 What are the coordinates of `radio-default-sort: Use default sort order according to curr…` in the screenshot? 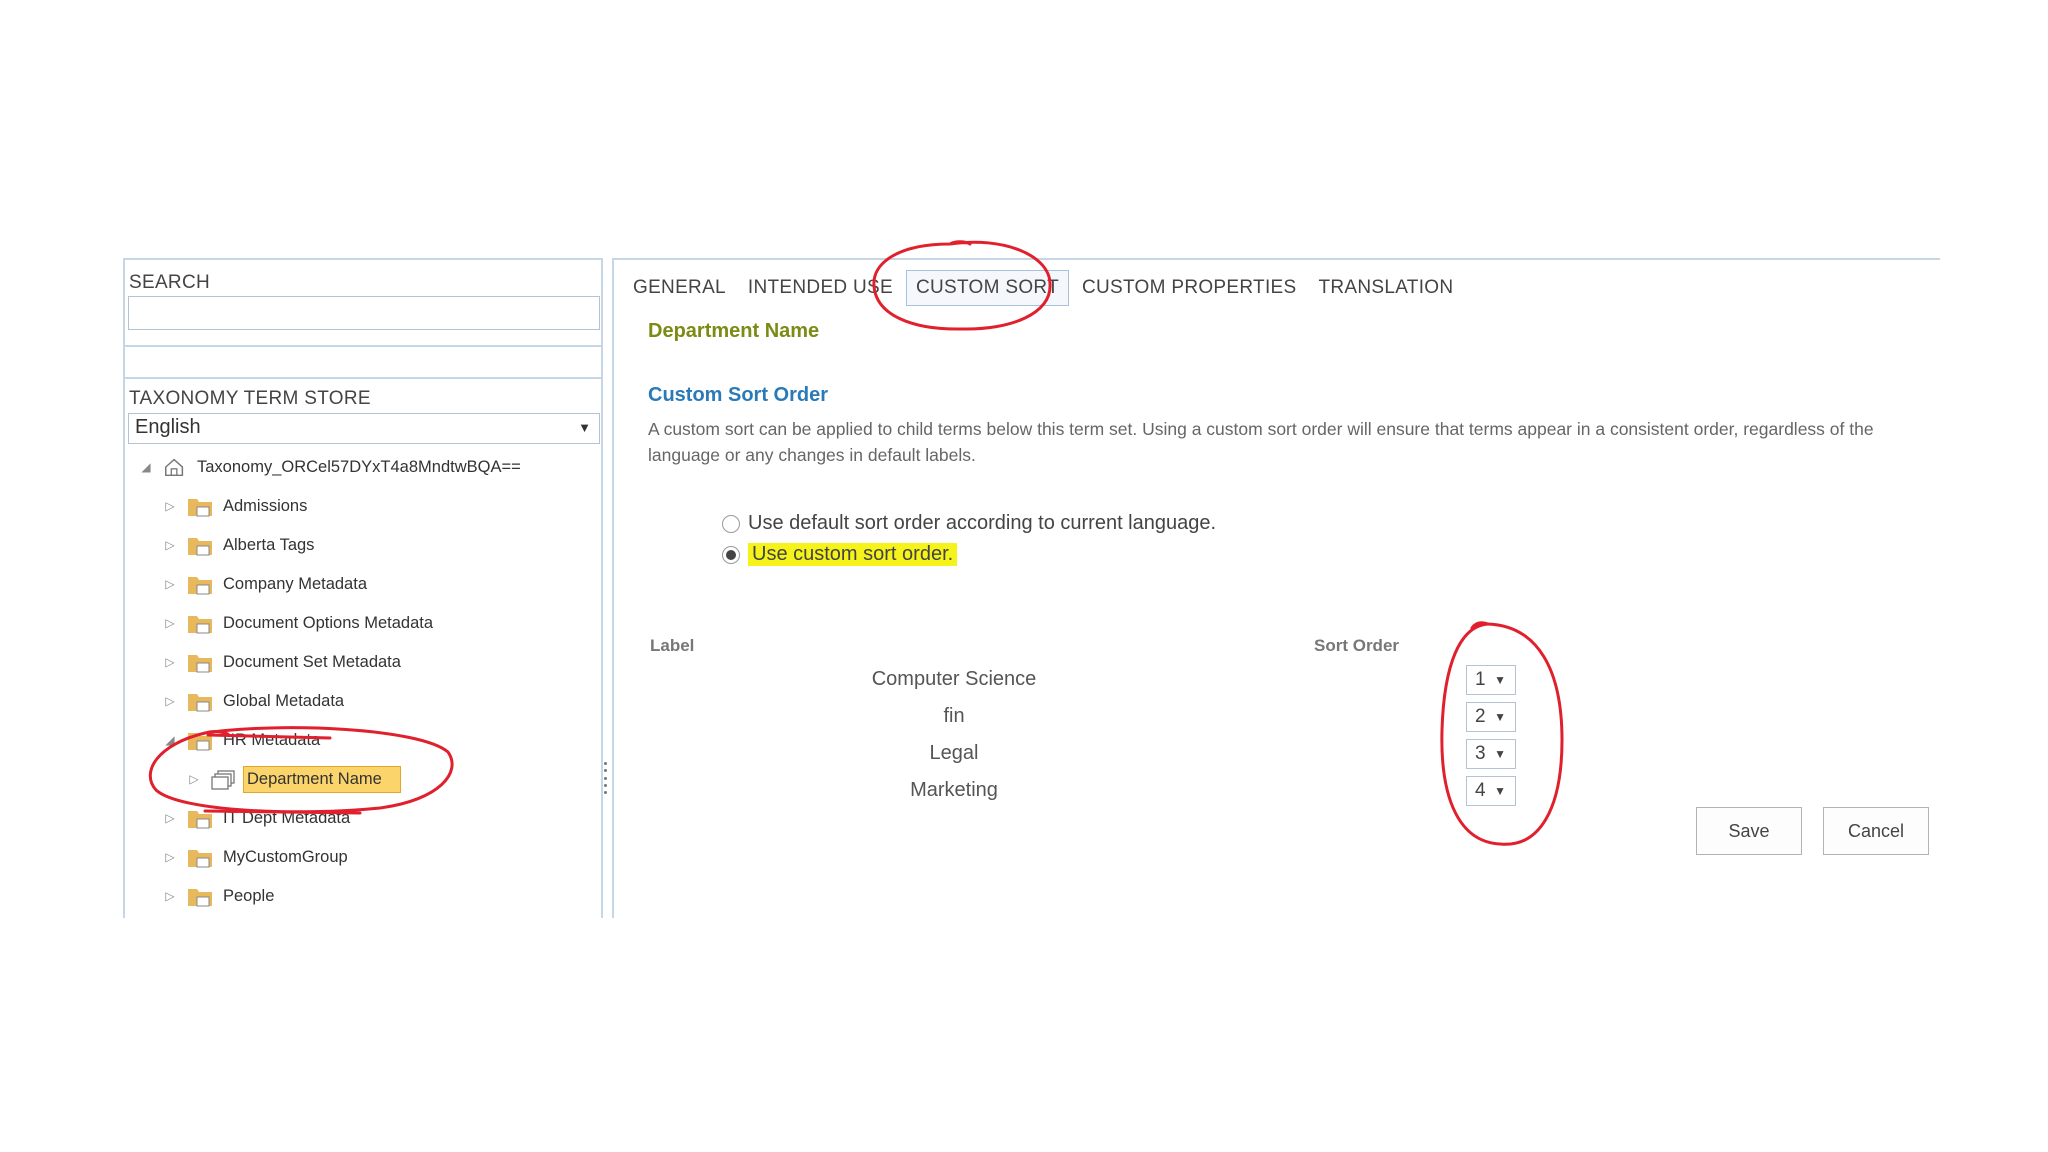 It's located at (969, 523).